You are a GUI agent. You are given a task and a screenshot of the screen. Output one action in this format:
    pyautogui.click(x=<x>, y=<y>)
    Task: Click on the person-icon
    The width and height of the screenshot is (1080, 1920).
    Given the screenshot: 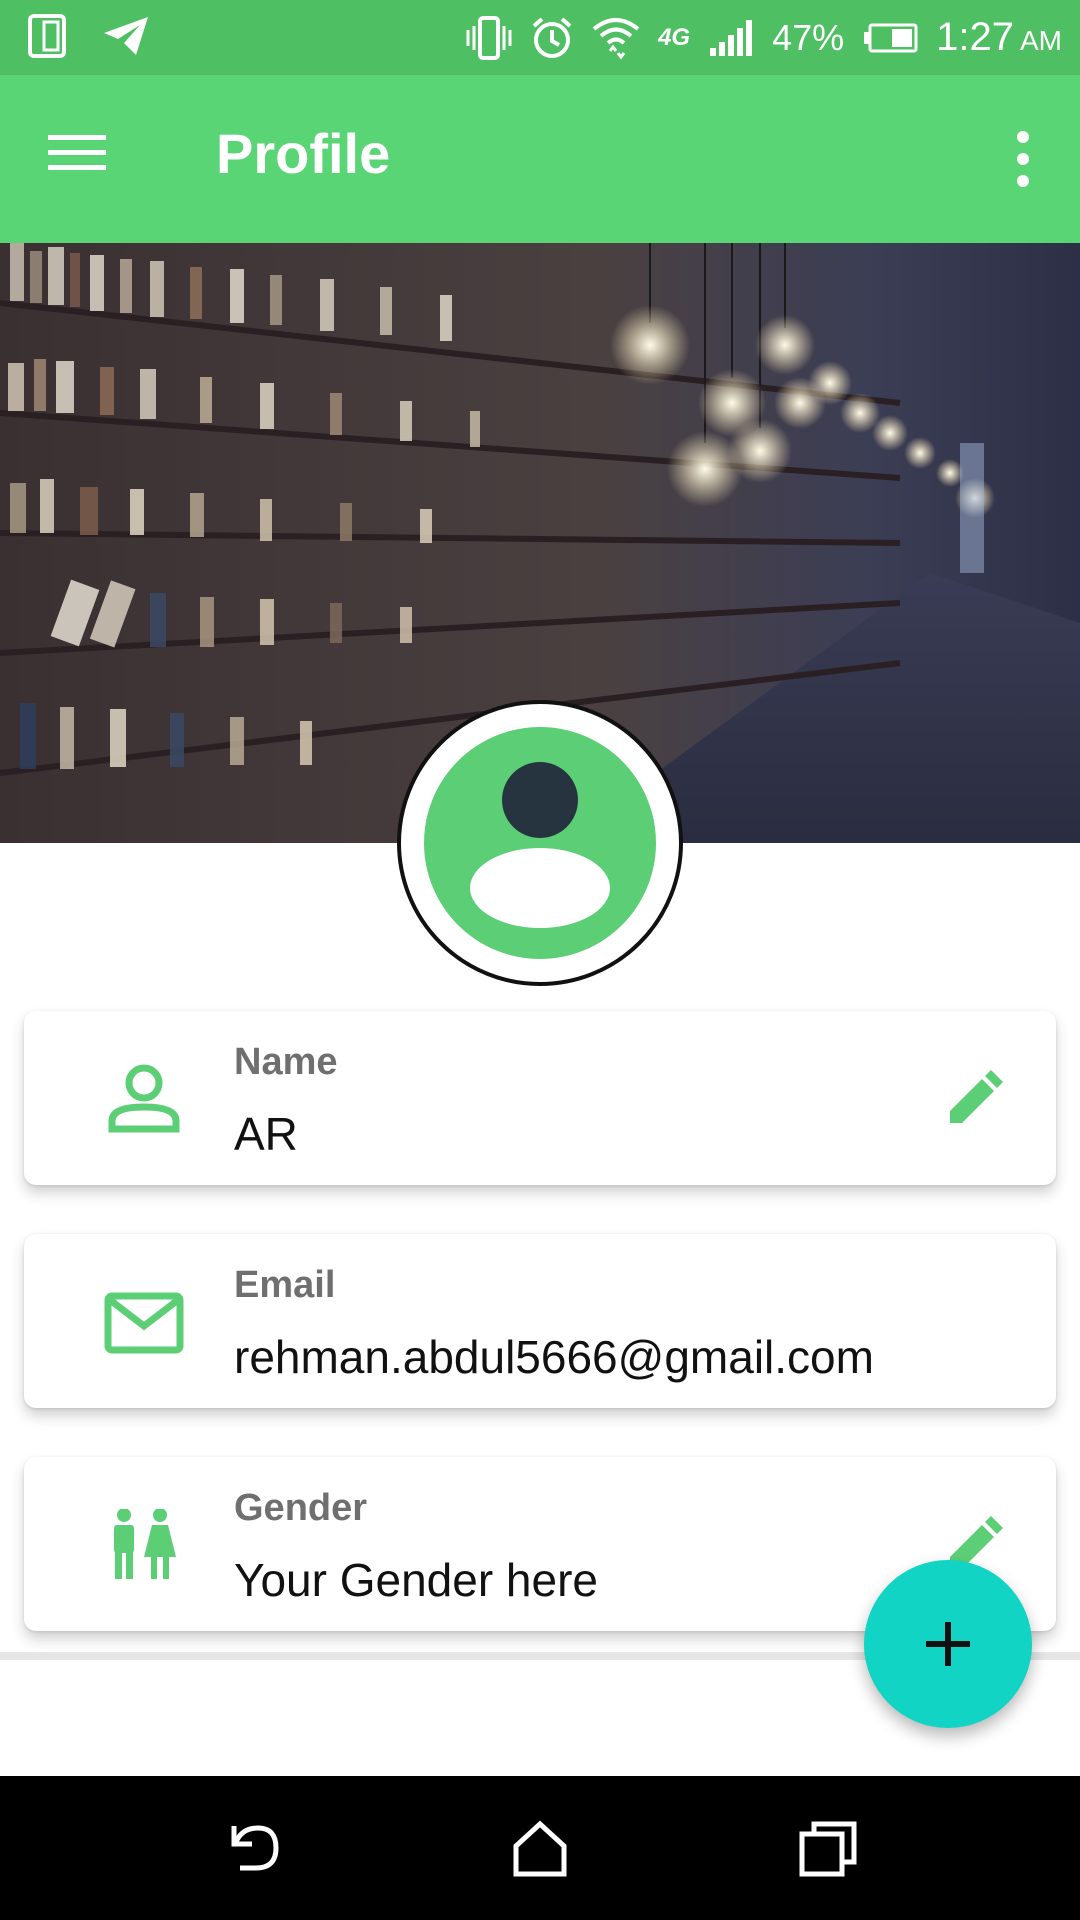 What is the action you would take?
    pyautogui.click(x=144, y=1098)
    